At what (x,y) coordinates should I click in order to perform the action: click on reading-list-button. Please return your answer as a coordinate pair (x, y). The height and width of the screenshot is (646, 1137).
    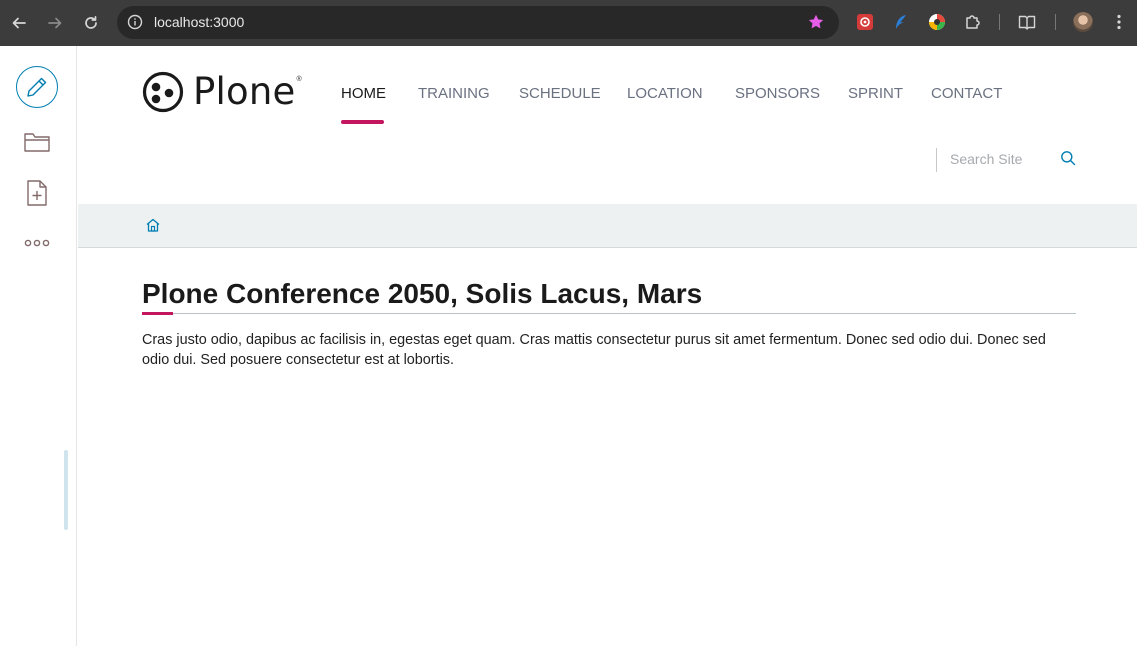
    Looking at the image, I should click on (1027, 22).